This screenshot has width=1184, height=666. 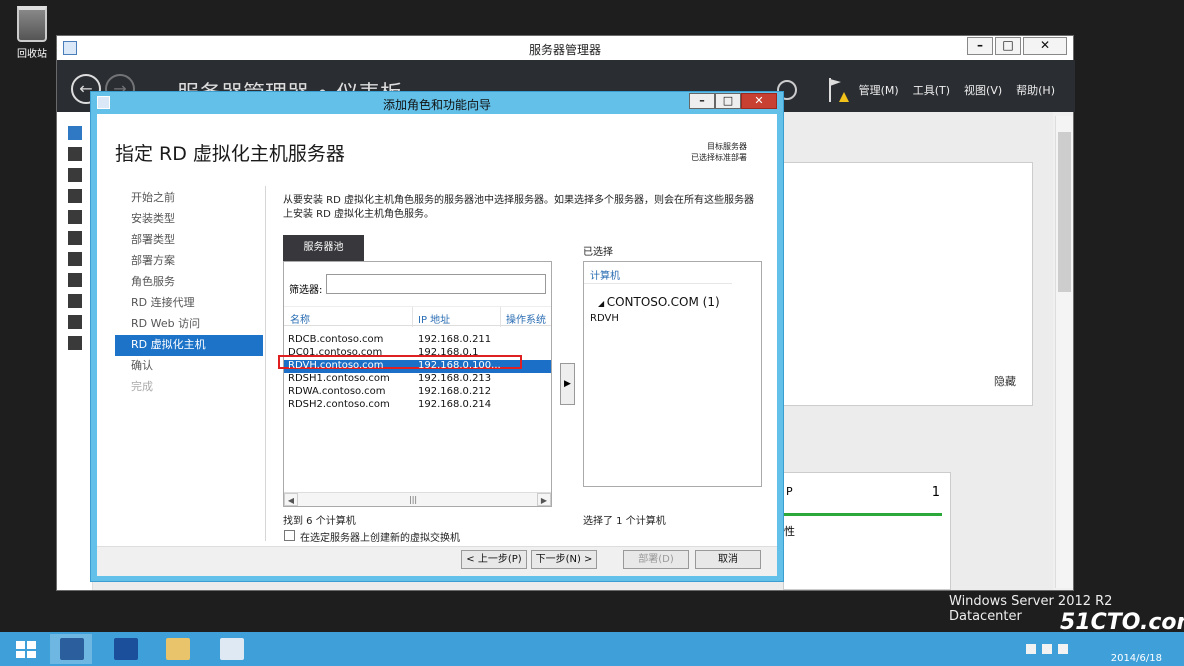 What do you see at coordinates (789, 491) in the screenshot?
I see `tile-label: P` at bounding box center [789, 491].